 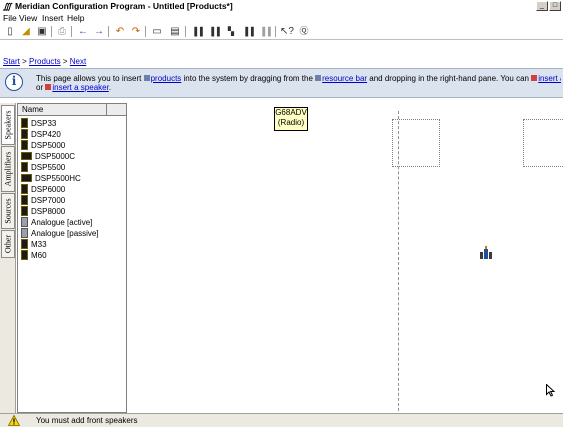 What do you see at coordinates (551, 391) in the screenshot?
I see `mouse-pointer-icon` at bounding box center [551, 391].